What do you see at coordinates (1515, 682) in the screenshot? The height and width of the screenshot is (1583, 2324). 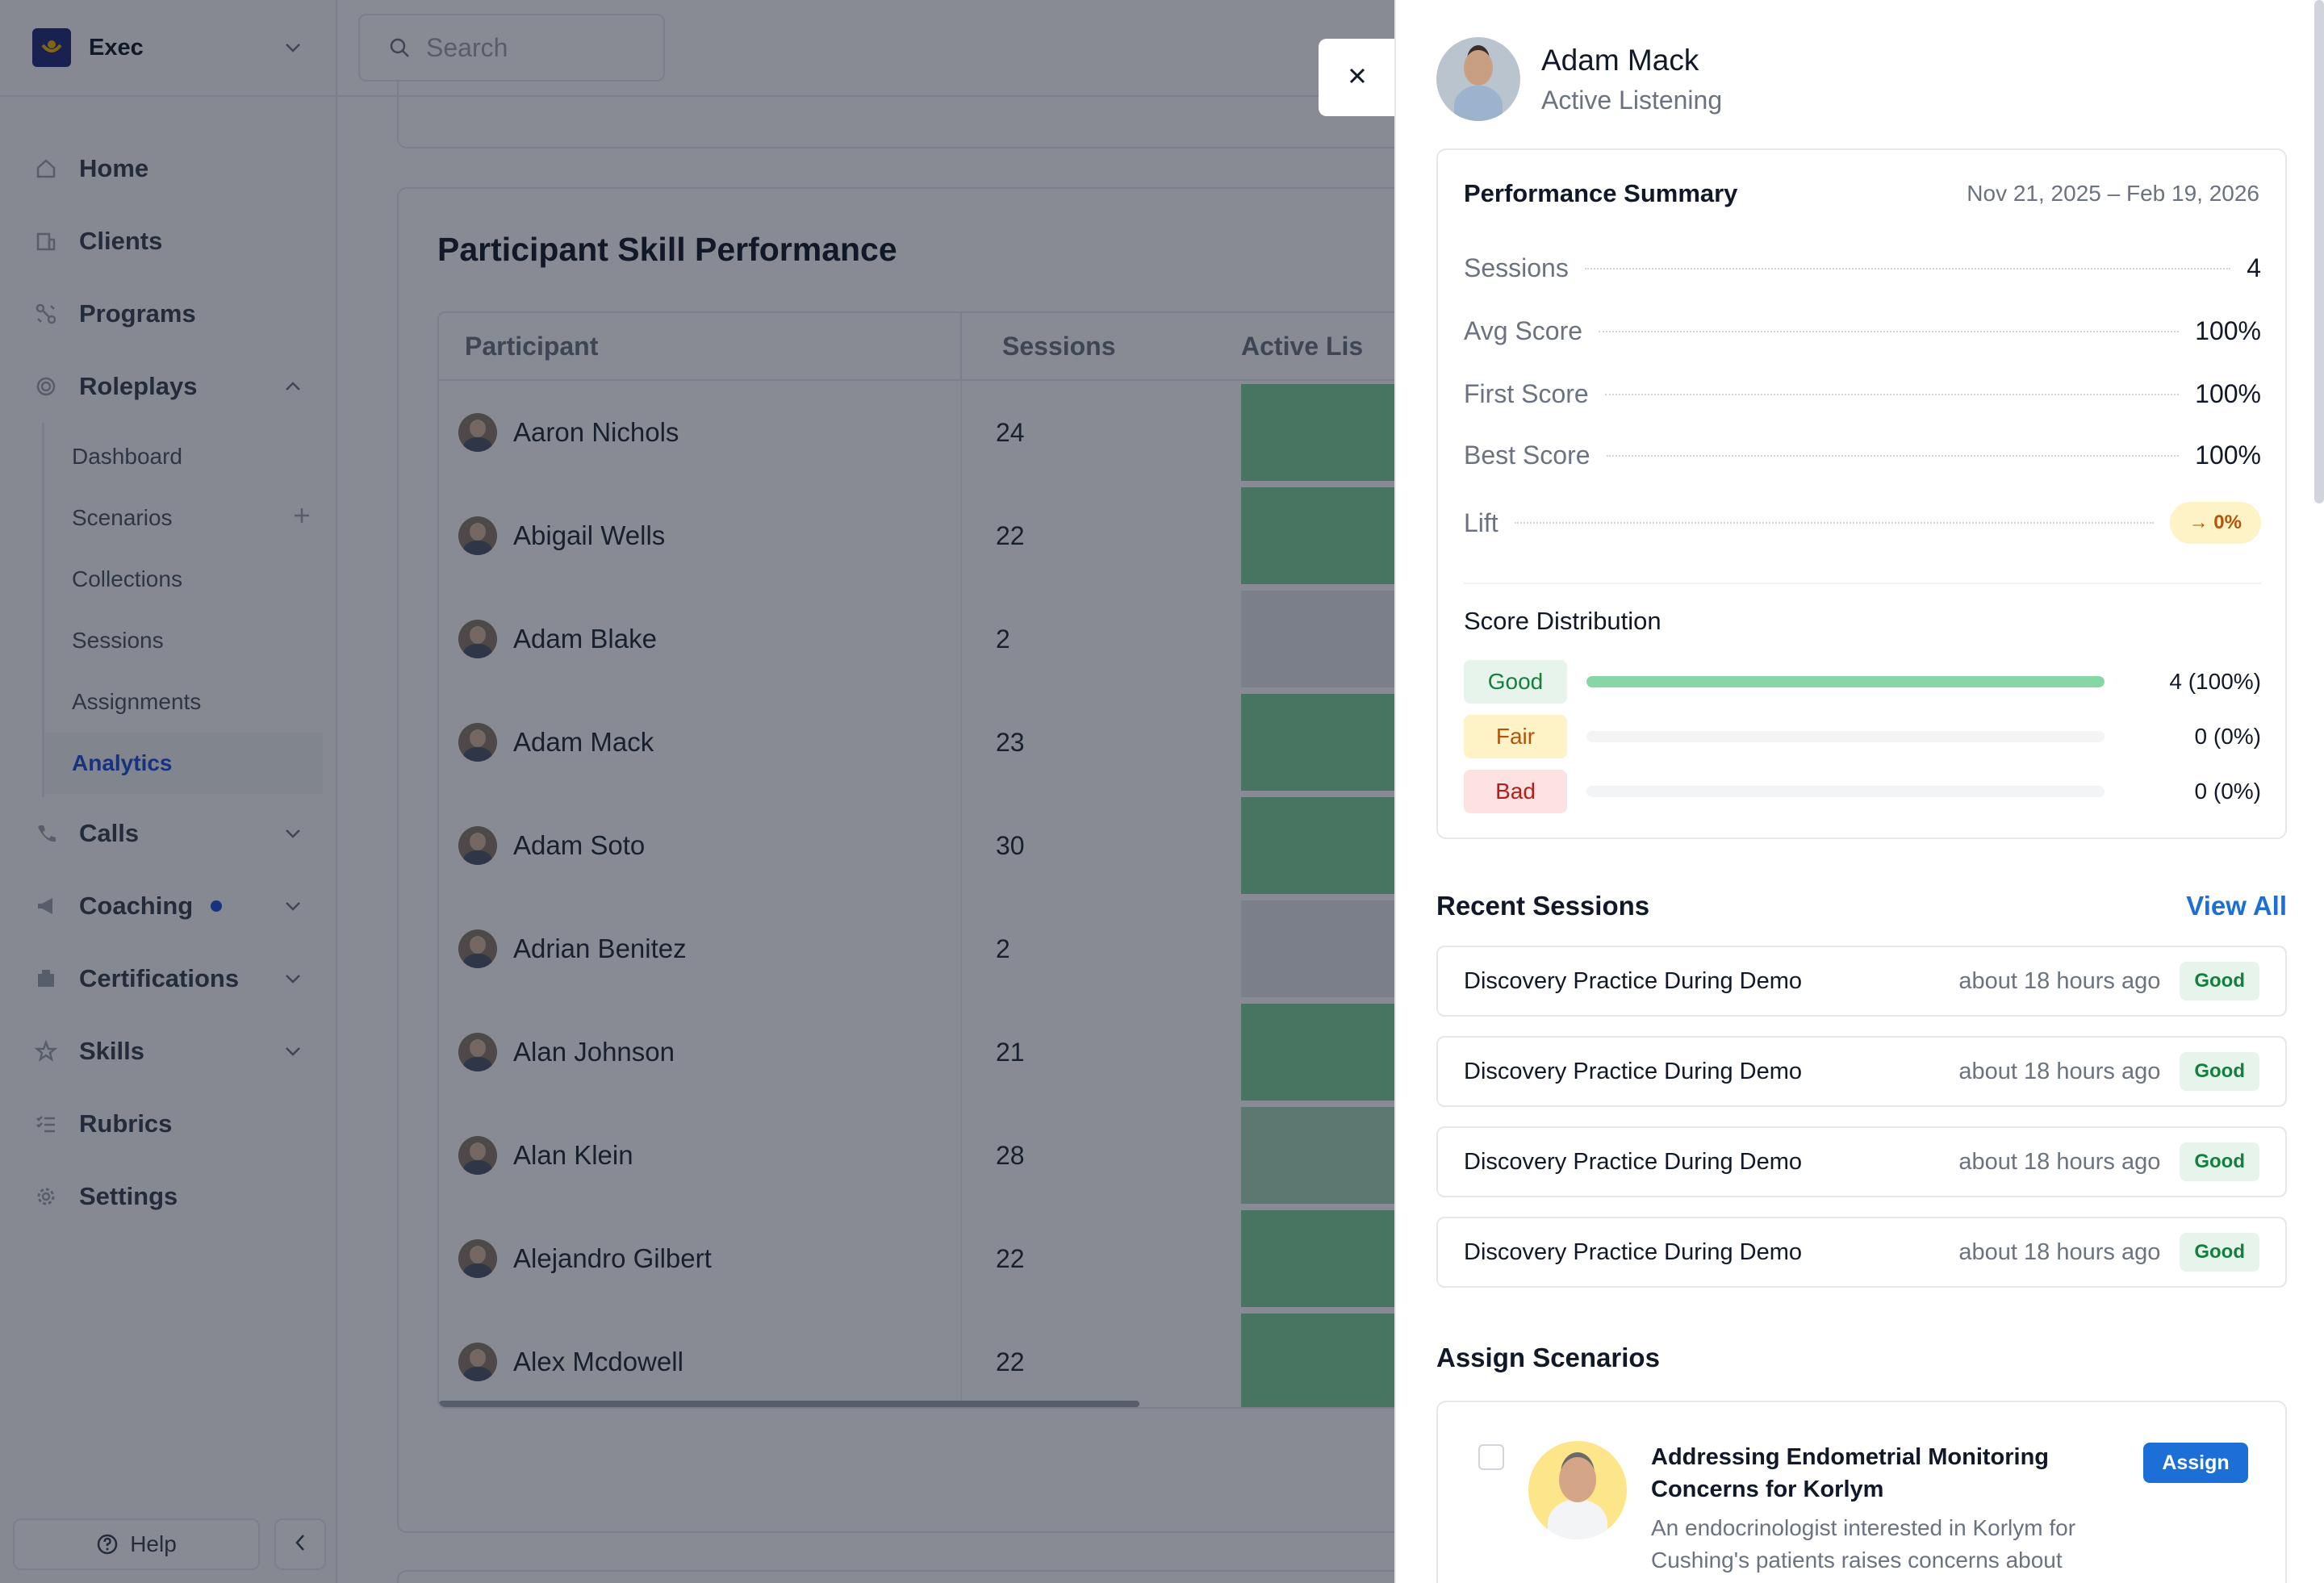 I see `good-badge: Good` at bounding box center [1515, 682].